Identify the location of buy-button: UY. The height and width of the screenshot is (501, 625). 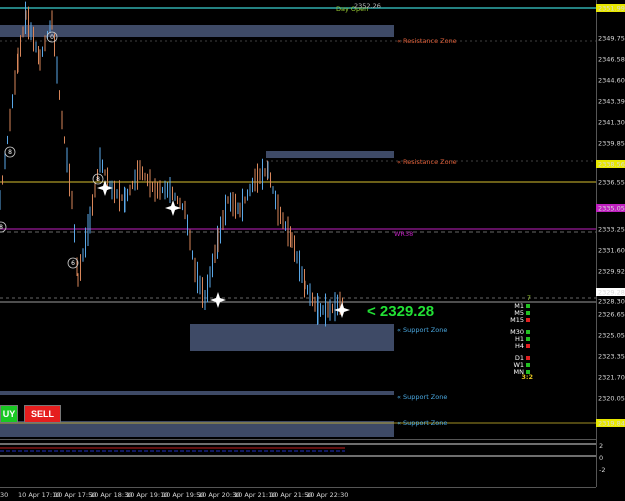
(9, 414).